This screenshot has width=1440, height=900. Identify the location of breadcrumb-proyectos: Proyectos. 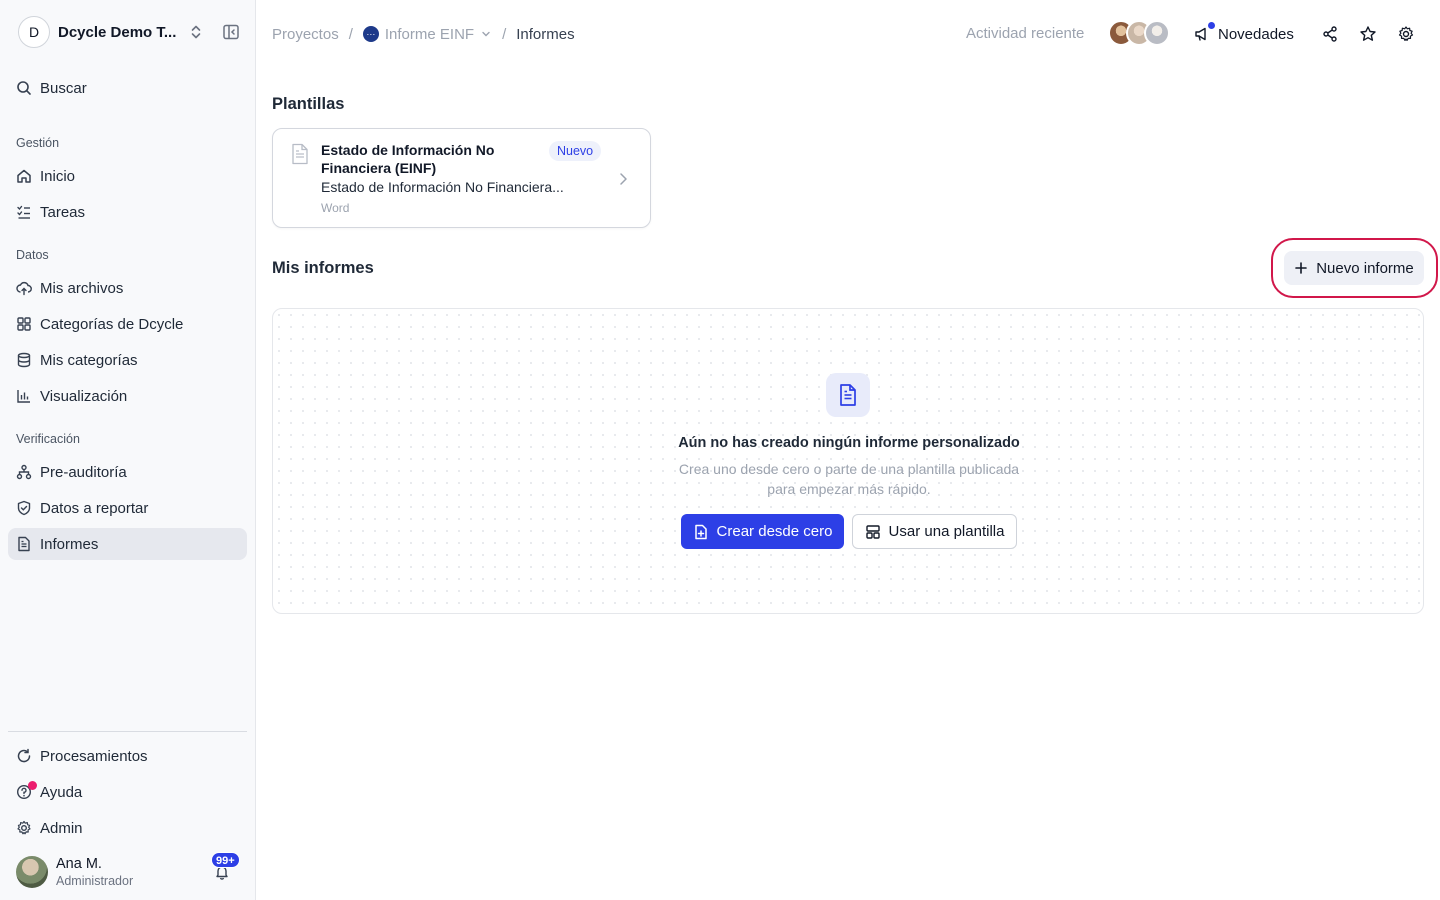
(305, 34).